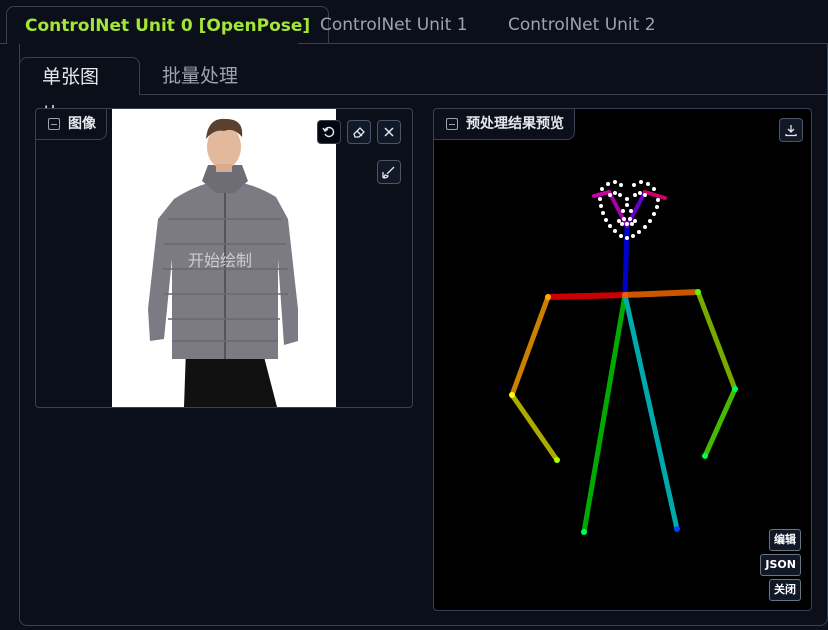  I want to click on tab-divider, so click(3, 43).